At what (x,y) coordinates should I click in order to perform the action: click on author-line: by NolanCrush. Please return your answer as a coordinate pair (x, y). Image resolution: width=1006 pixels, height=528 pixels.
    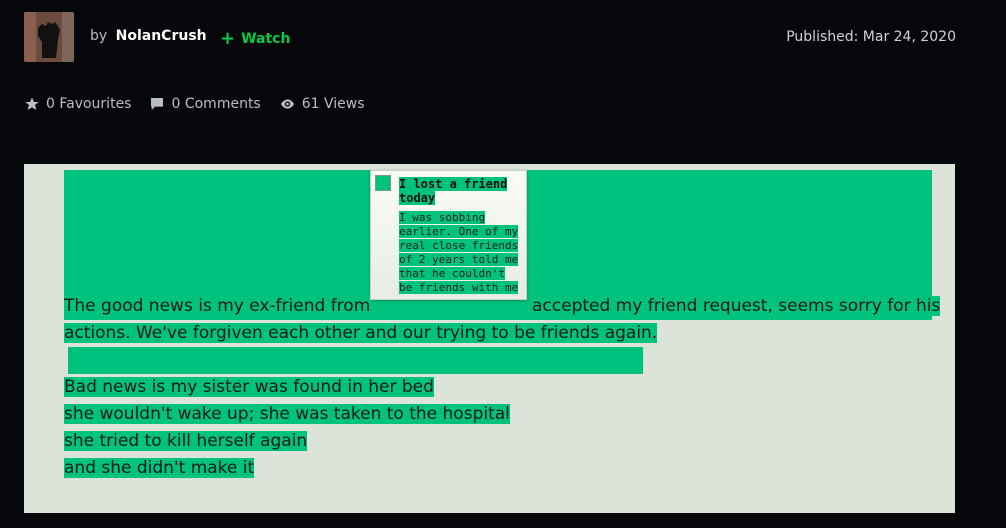
    Looking at the image, I should click on (148, 36).